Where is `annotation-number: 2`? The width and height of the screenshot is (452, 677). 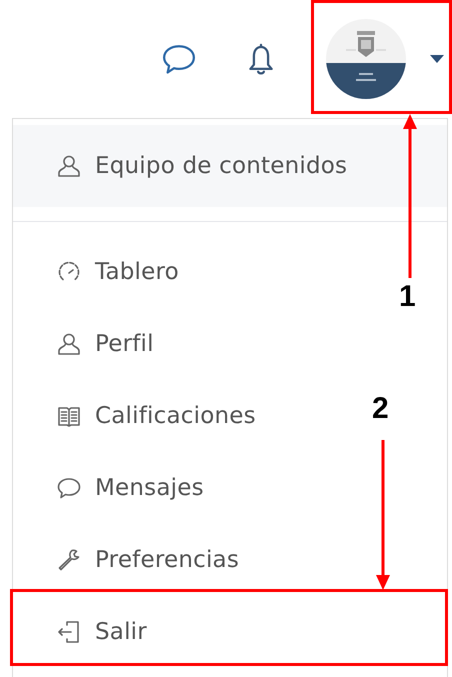 annotation-number: 2 is located at coordinates (380, 409).